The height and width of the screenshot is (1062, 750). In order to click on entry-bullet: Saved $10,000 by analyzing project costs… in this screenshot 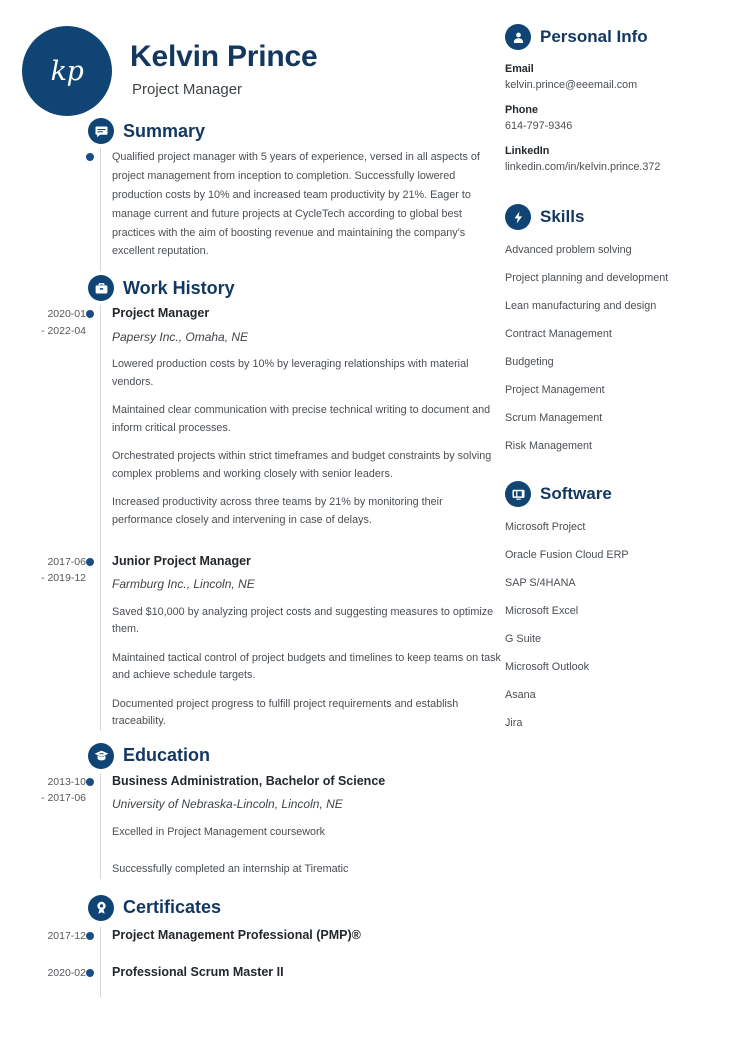, I will do `click(303, 620)`.